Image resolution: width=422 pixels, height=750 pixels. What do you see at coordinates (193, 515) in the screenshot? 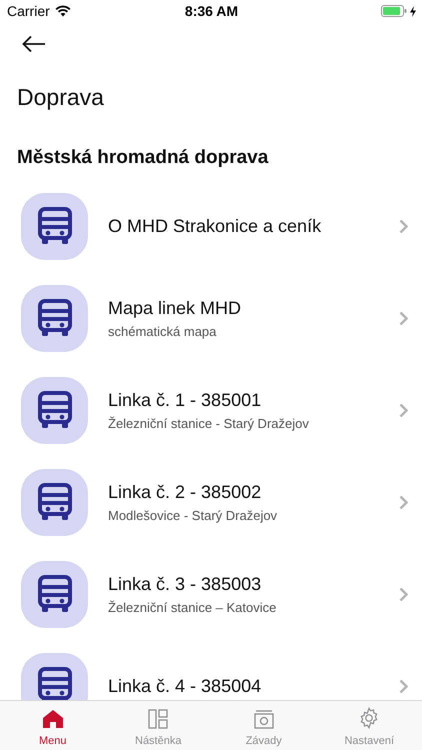
I see `item-subtitle: Modlešovice - Starý Dražejov` at bounding box center [193, 515].